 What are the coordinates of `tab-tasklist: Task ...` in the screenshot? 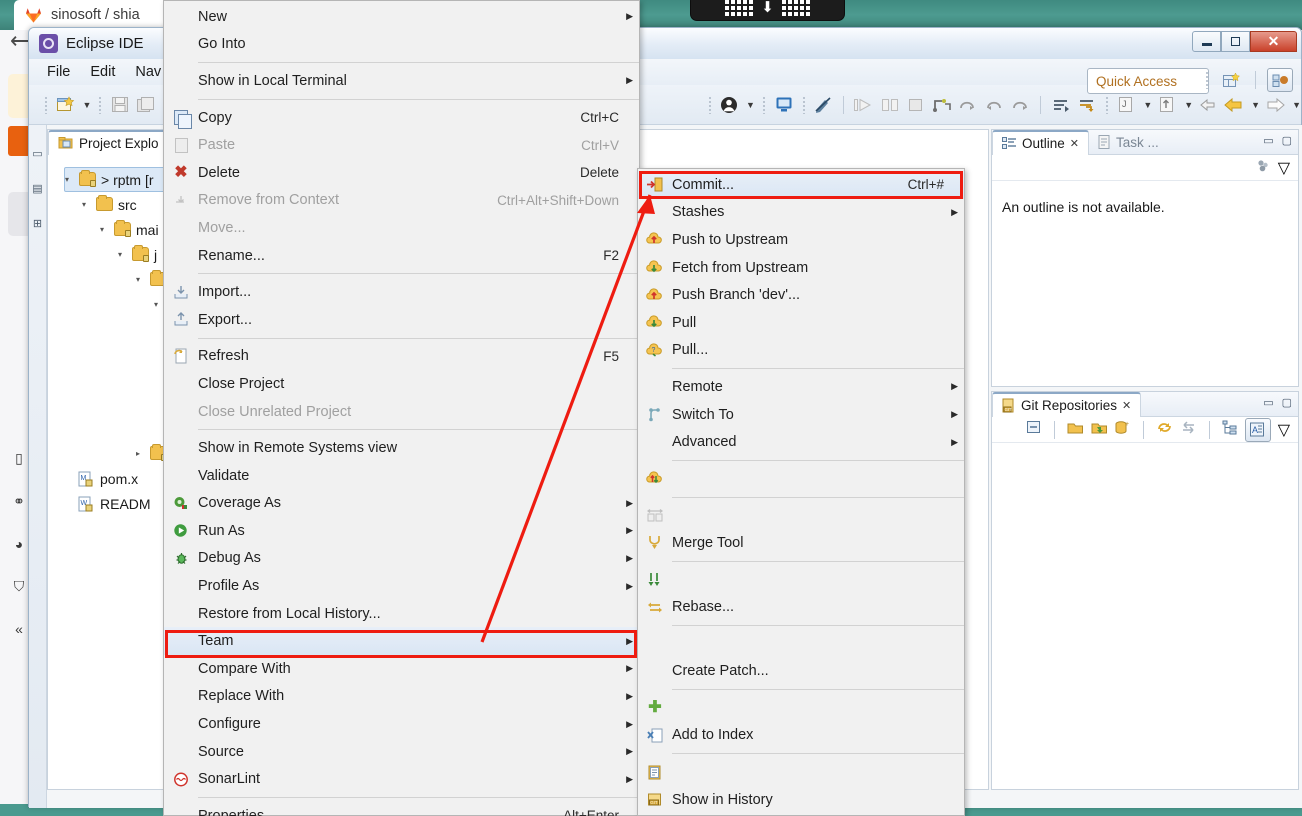 It's located at (1128, 142).